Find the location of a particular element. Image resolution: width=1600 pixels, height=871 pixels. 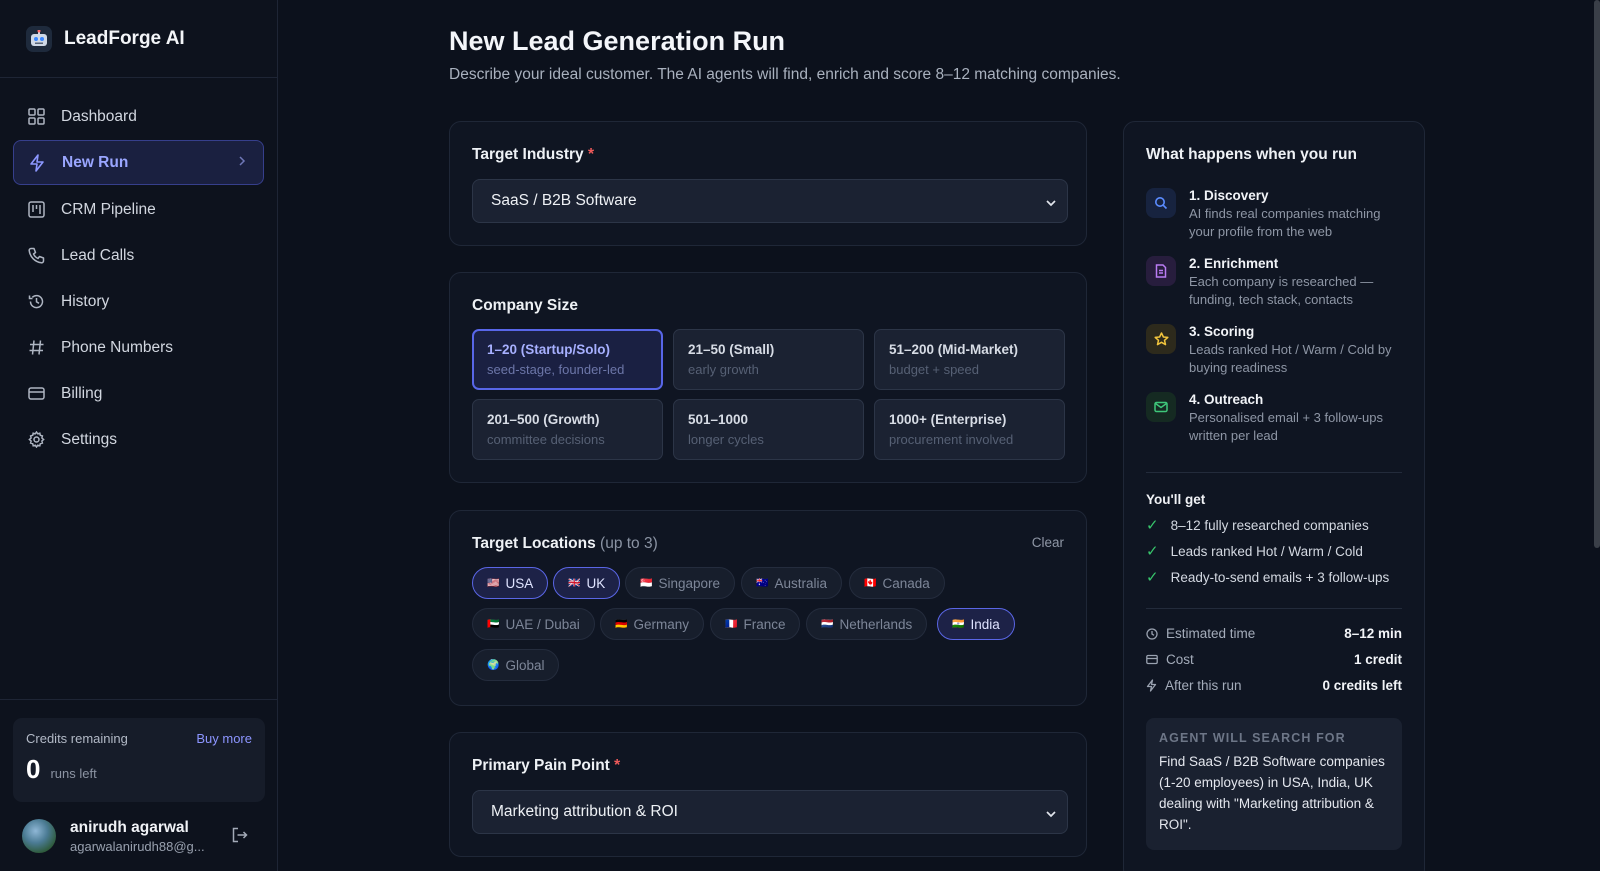

industry-card: Target Industry * SaaS / B2B Software is located at coordinates (768, 183).